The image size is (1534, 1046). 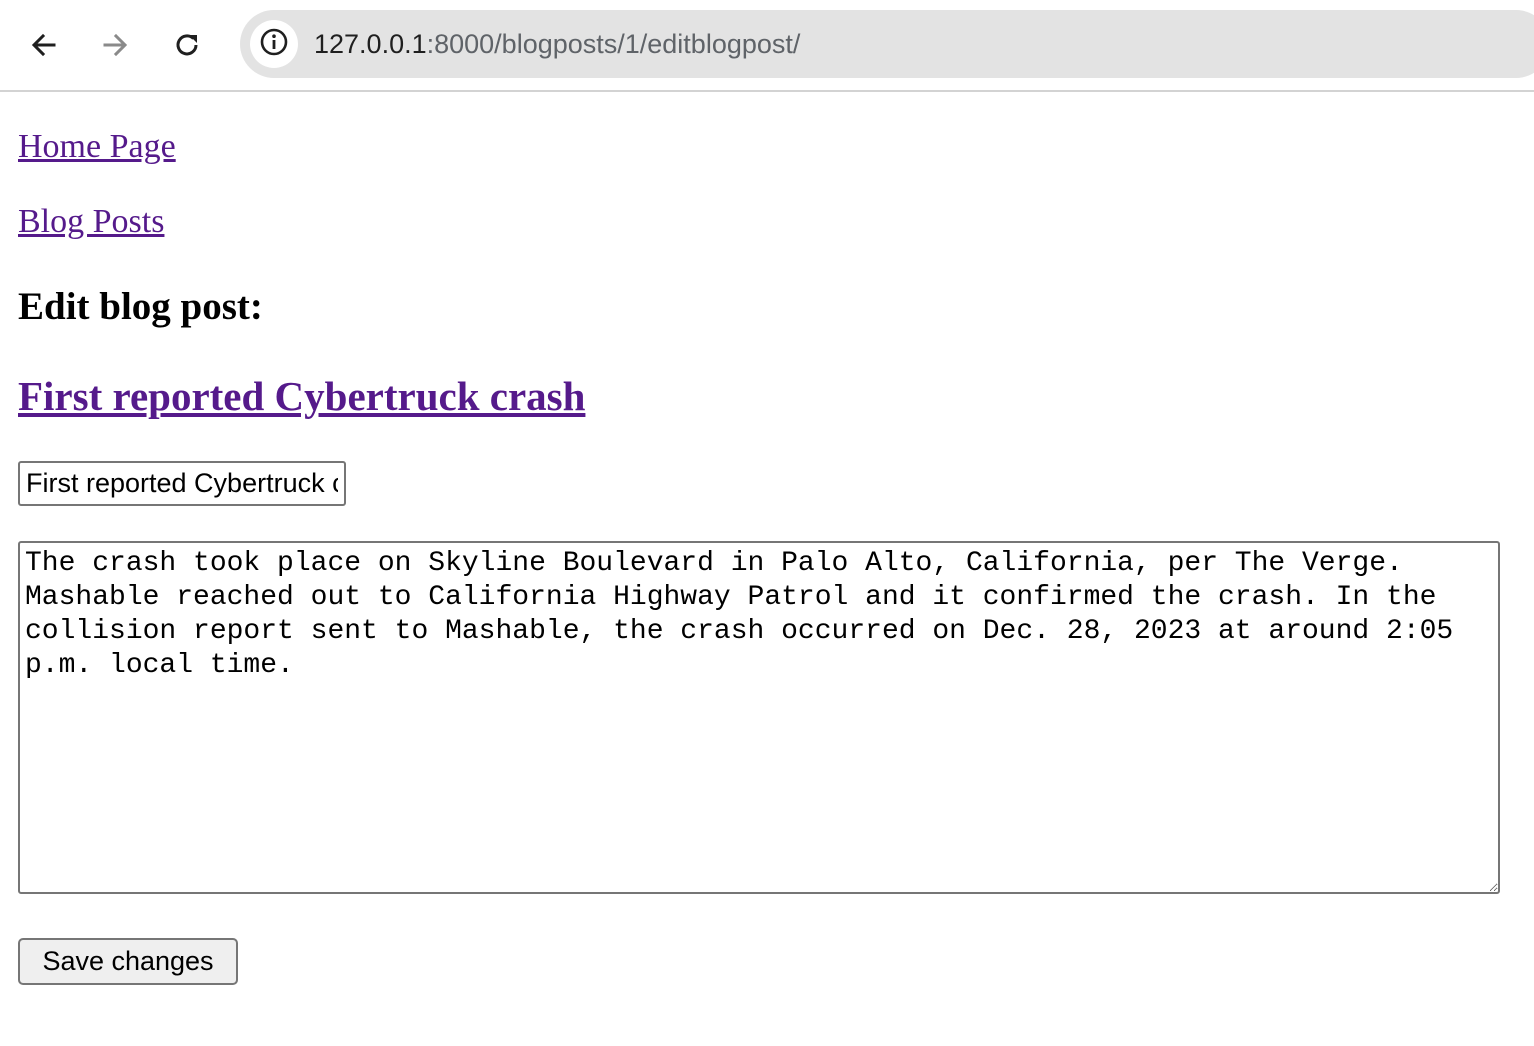 I want to click on forward-button, so click(x=115, y=45).